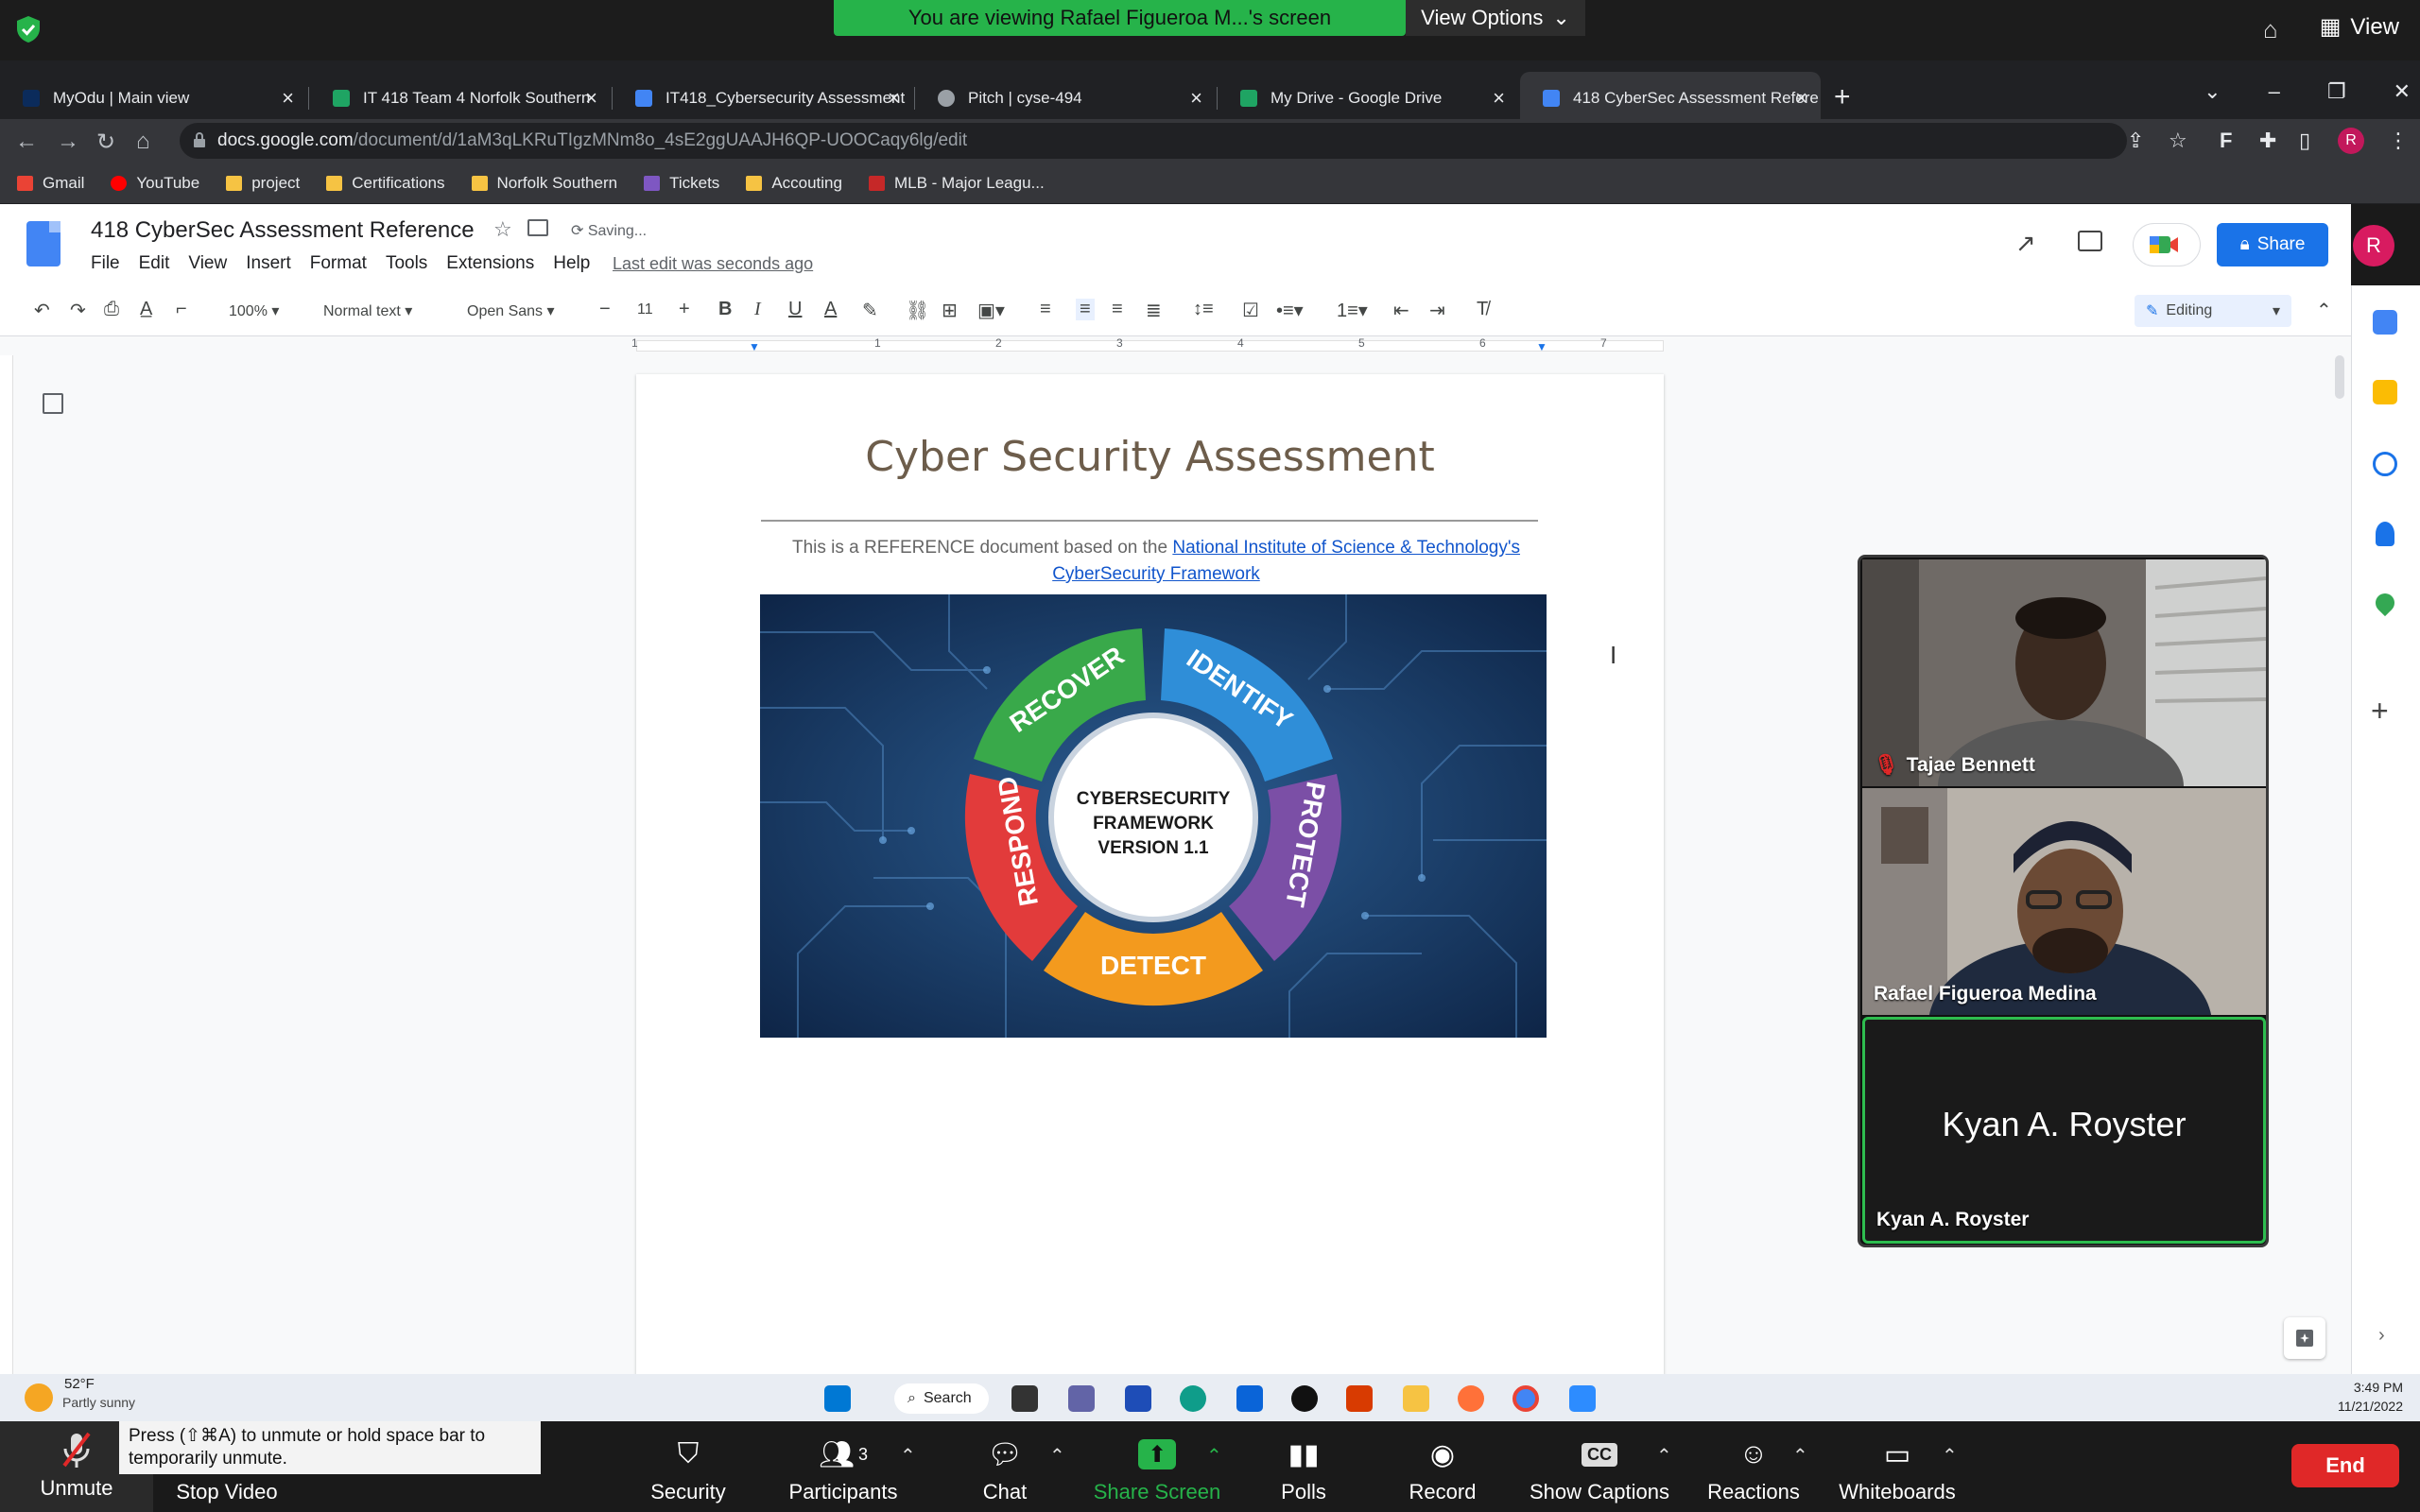  Describe the element at coordinates (1368, 98) in the screenshot. I see `browser-tab: My Drive - Google Drive ×` at that location.